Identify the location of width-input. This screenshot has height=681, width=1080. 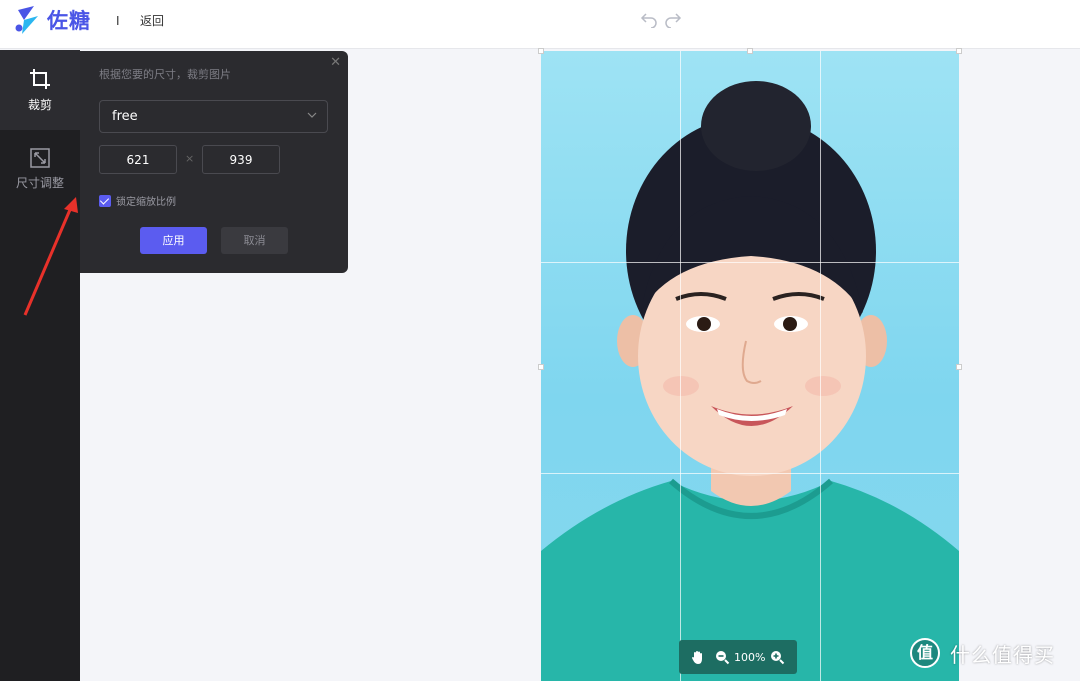
(138, 159).